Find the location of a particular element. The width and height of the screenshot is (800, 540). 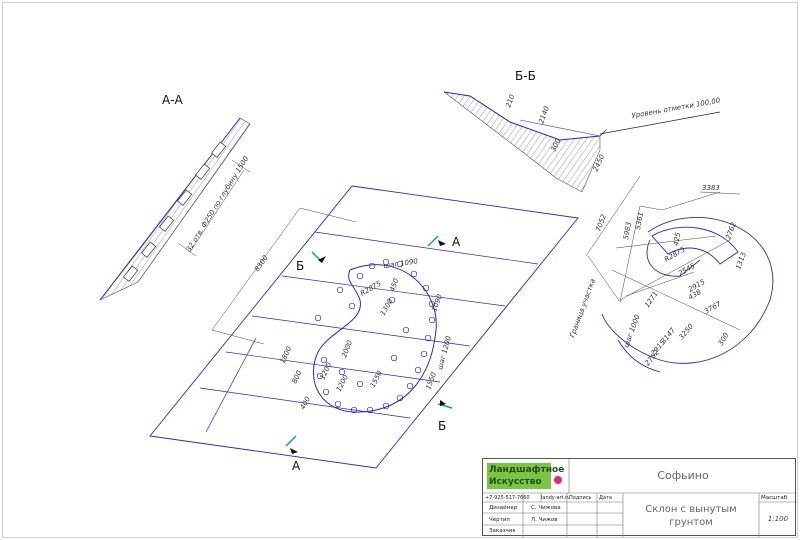

marker-b-bottom-label: Б is located at coordinates (442, 426).